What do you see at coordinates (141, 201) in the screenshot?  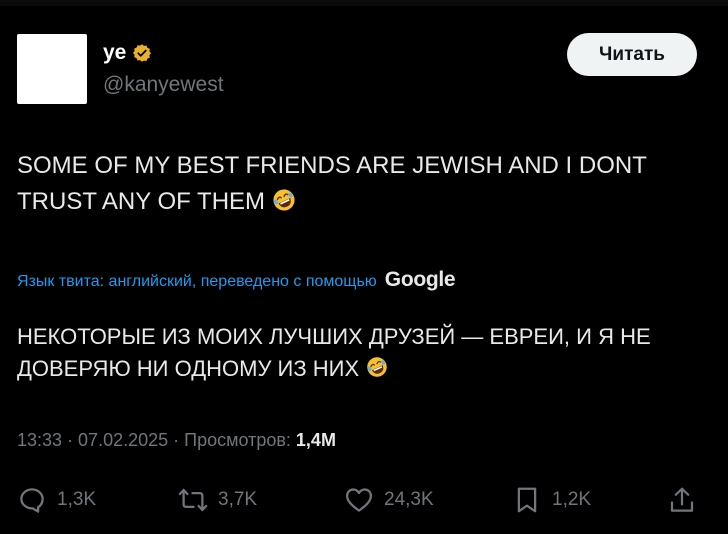 I see `tweet-line-2: TRUST ANY OF THEM` at bounding box center [141, 201].